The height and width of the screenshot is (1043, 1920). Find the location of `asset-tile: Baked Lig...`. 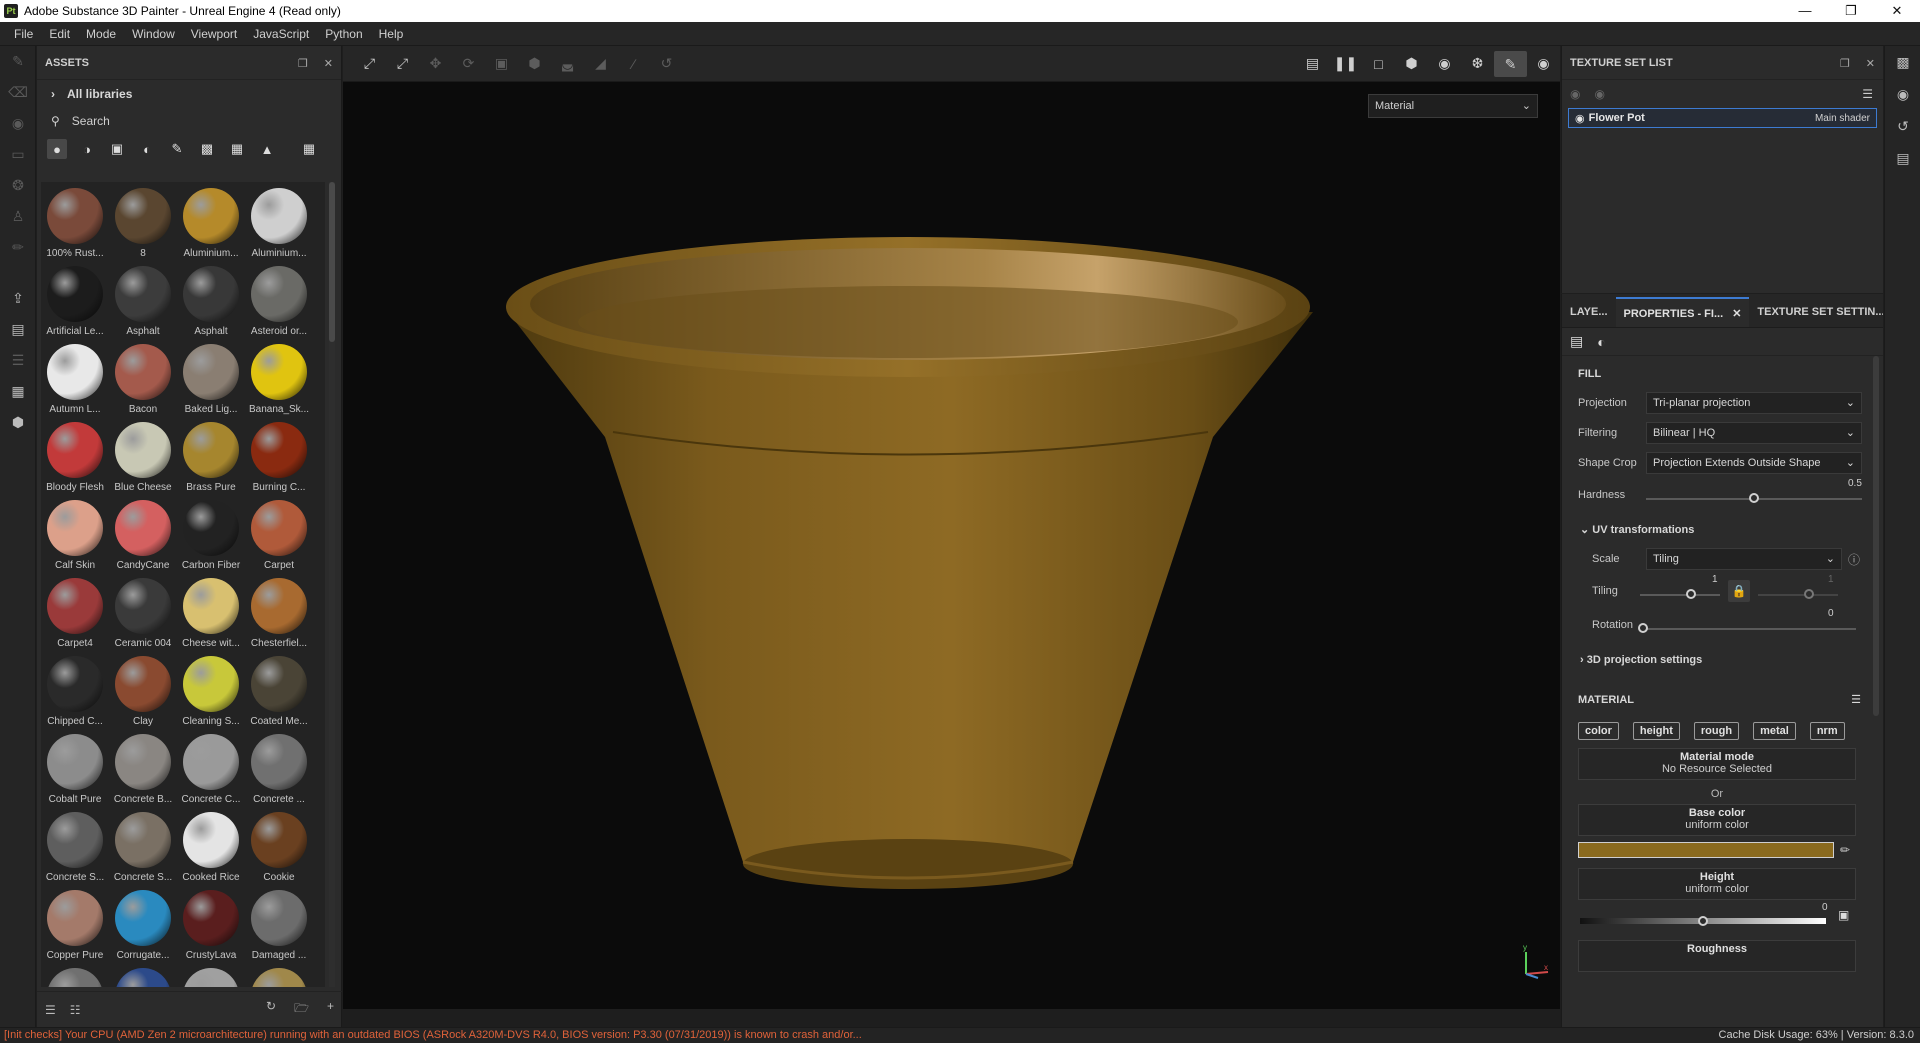

asset-tile: Baked Lig... is located at coordinates (211, 377).